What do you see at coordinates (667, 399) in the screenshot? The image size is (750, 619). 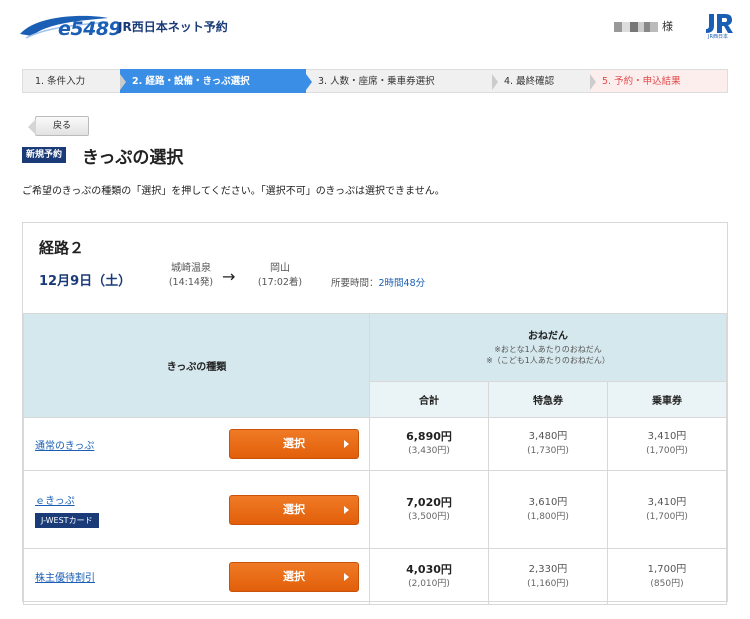 I see `col-fare-header: 乗車券` at bounding box center [667, 399].